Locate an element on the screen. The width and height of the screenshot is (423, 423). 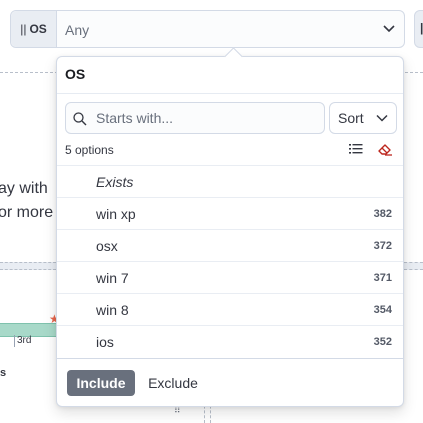
option-count: 354 is located at coordinates (382, 310).